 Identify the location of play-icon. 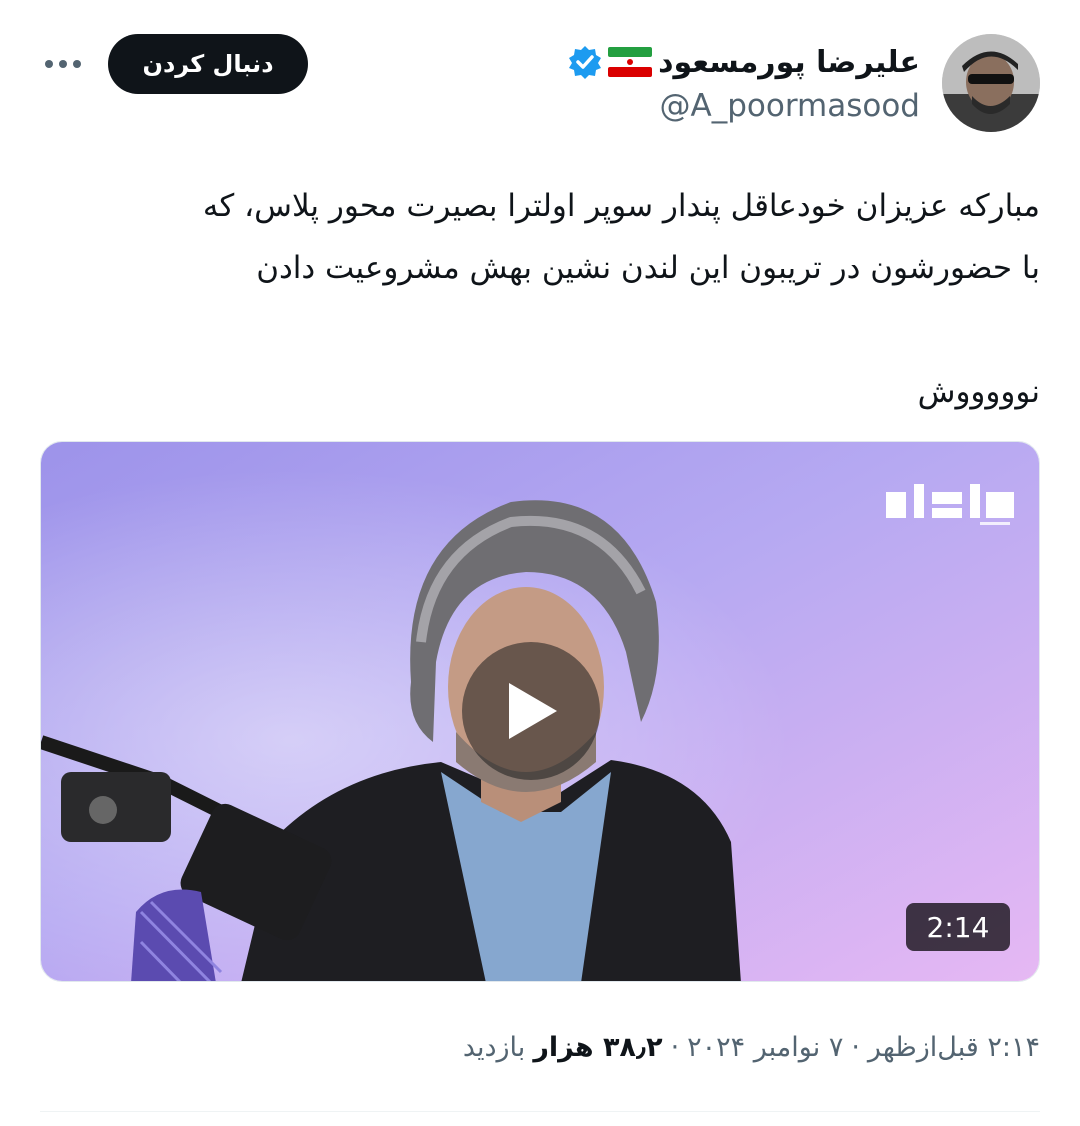
(531, 711).